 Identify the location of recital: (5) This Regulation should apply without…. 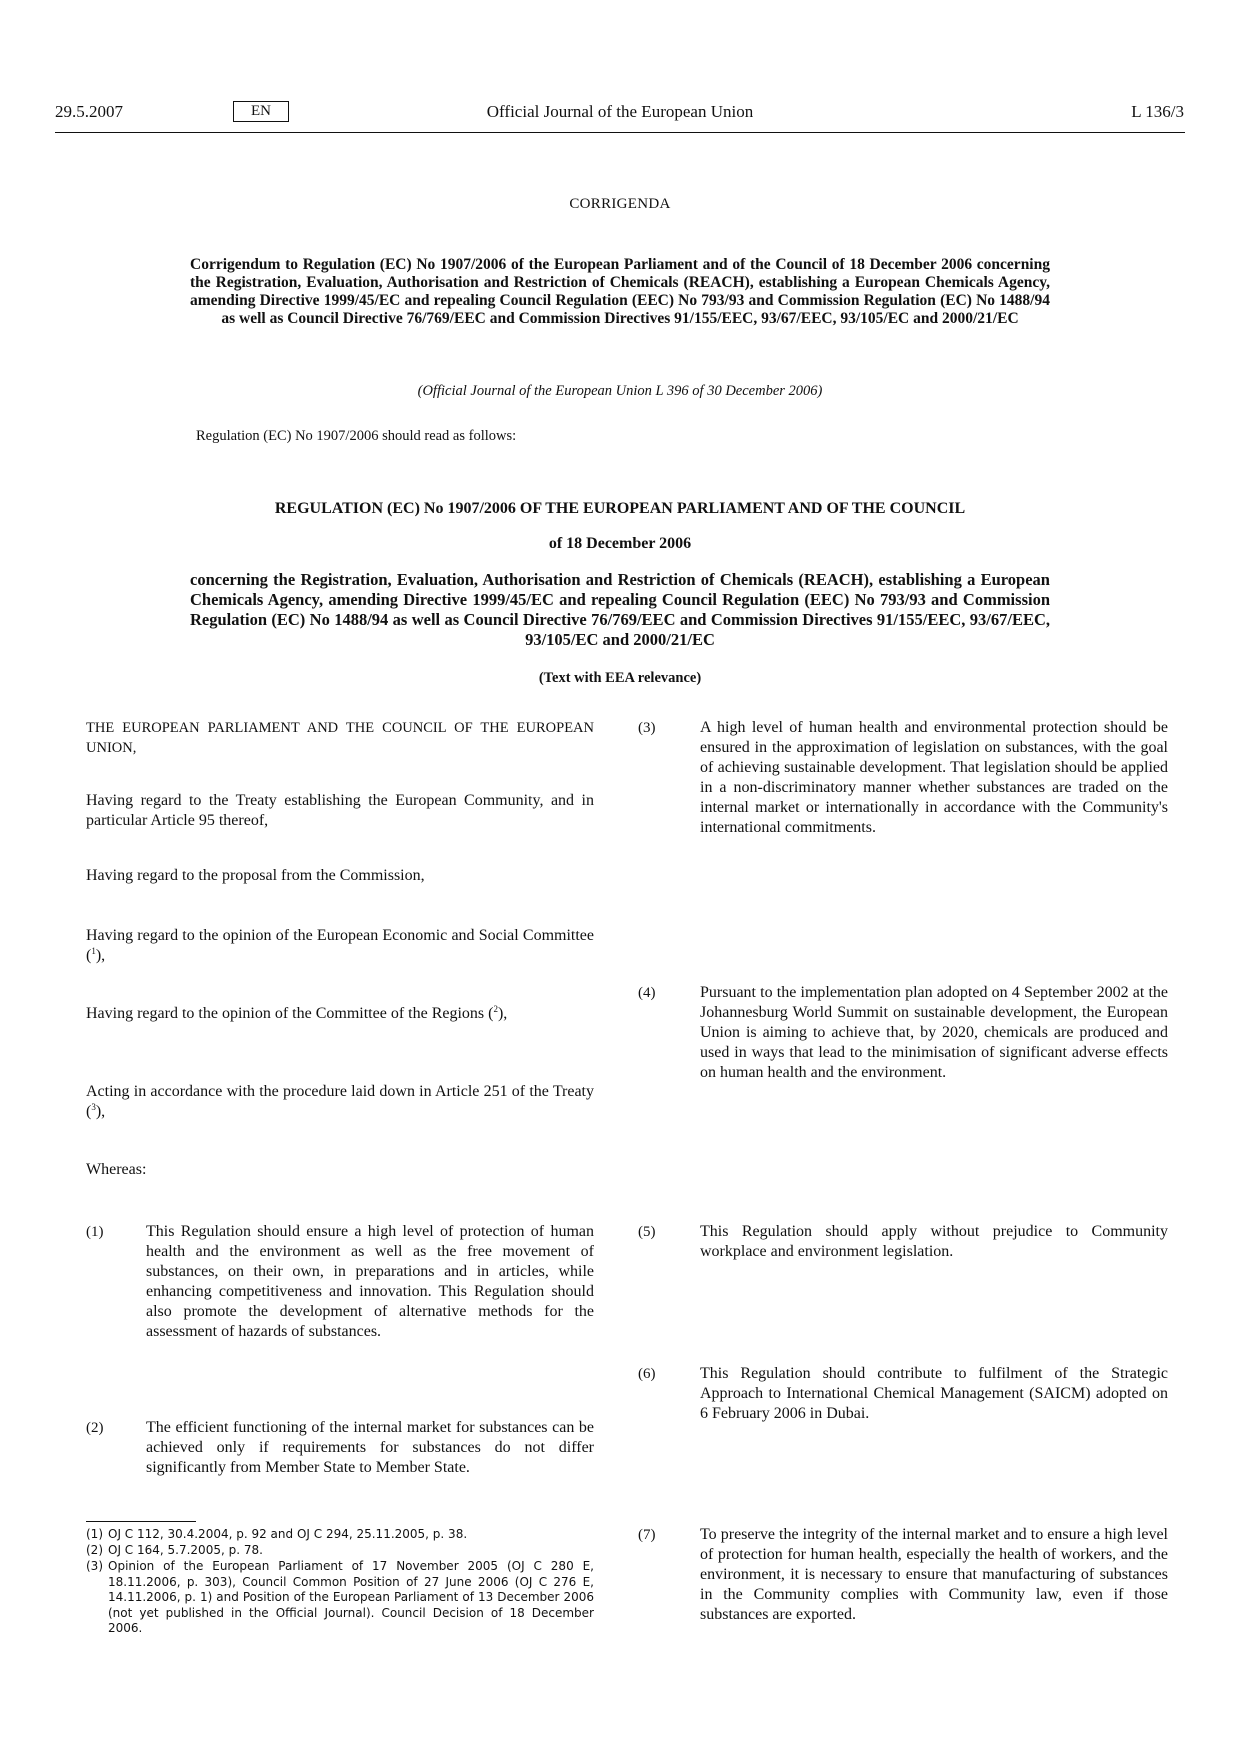
(903, 1242).